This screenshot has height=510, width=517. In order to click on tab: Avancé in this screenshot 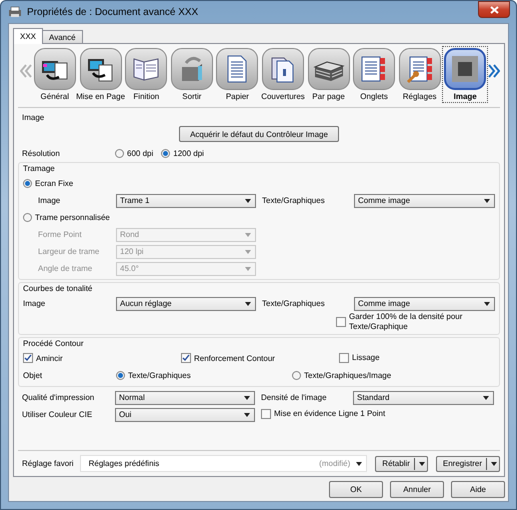, I will do `click(62, 36)`.